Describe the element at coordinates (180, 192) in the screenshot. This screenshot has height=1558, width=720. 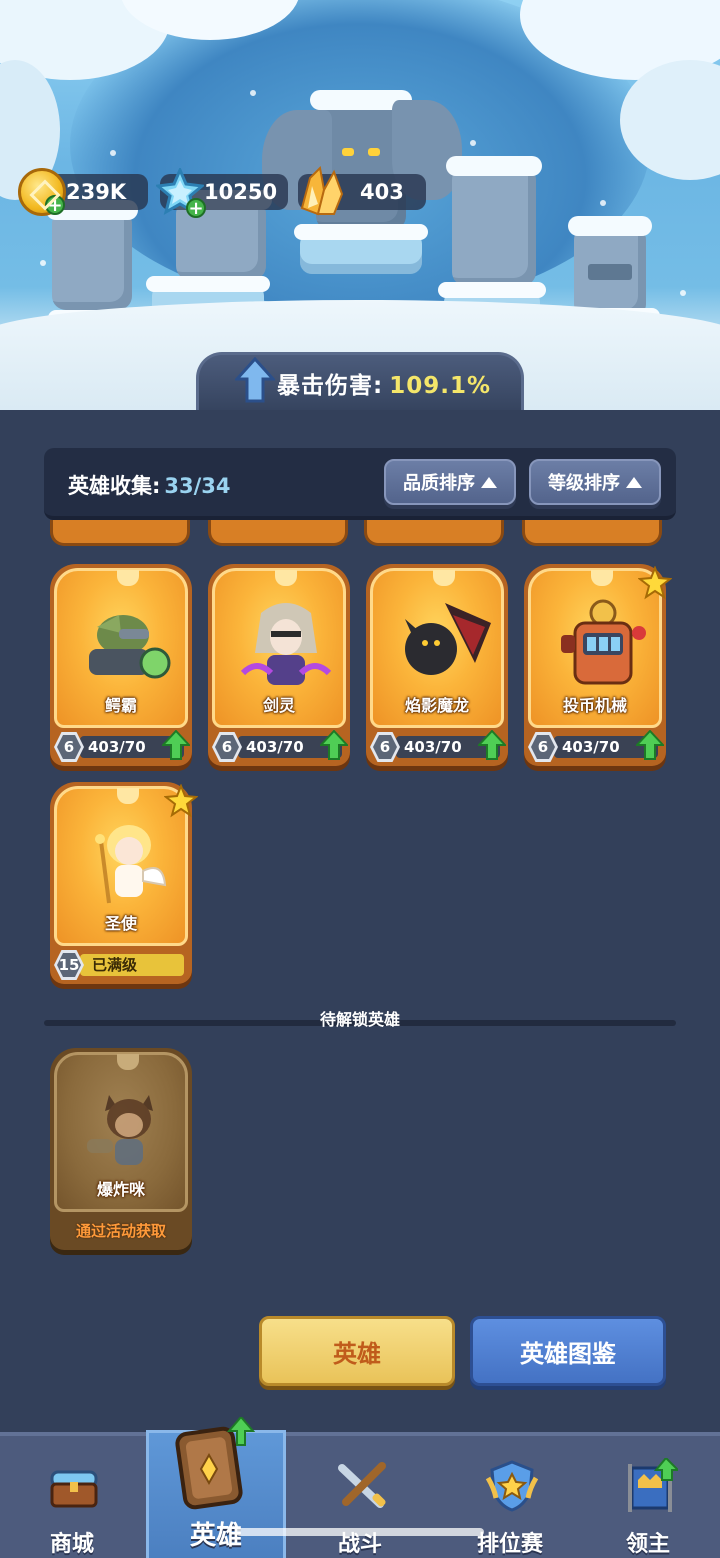
I see `ice-crystal-icon: +` at that location.